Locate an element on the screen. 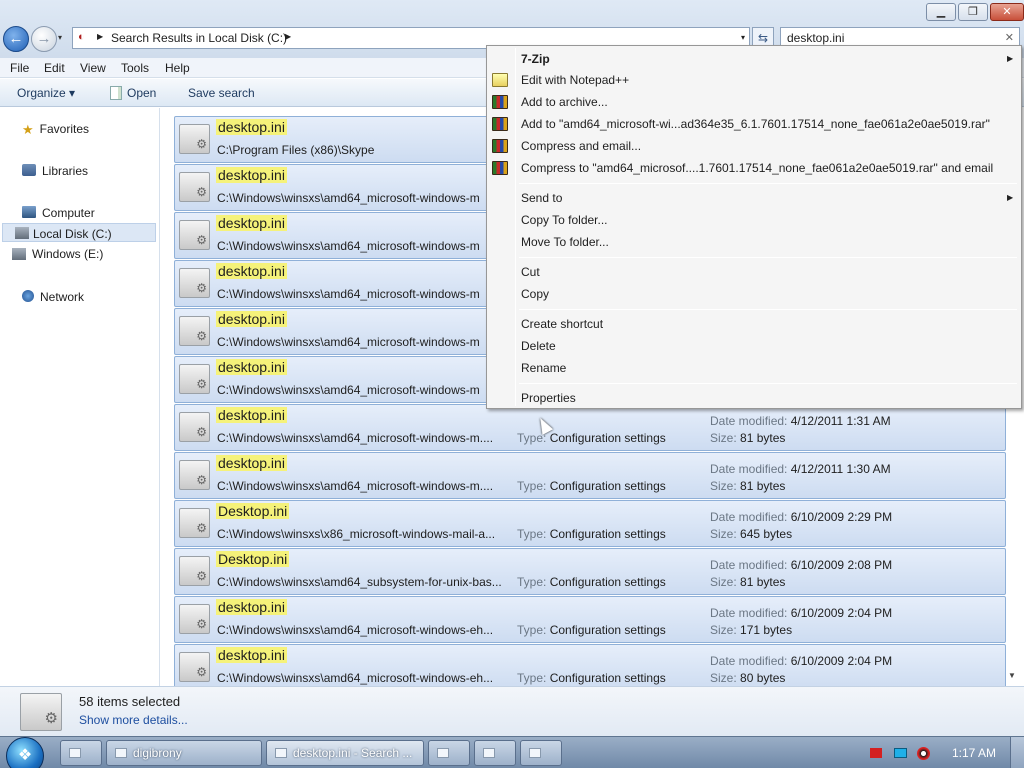  taskbar-digibrony-button: digibrony is located at coordinates (184, 753).